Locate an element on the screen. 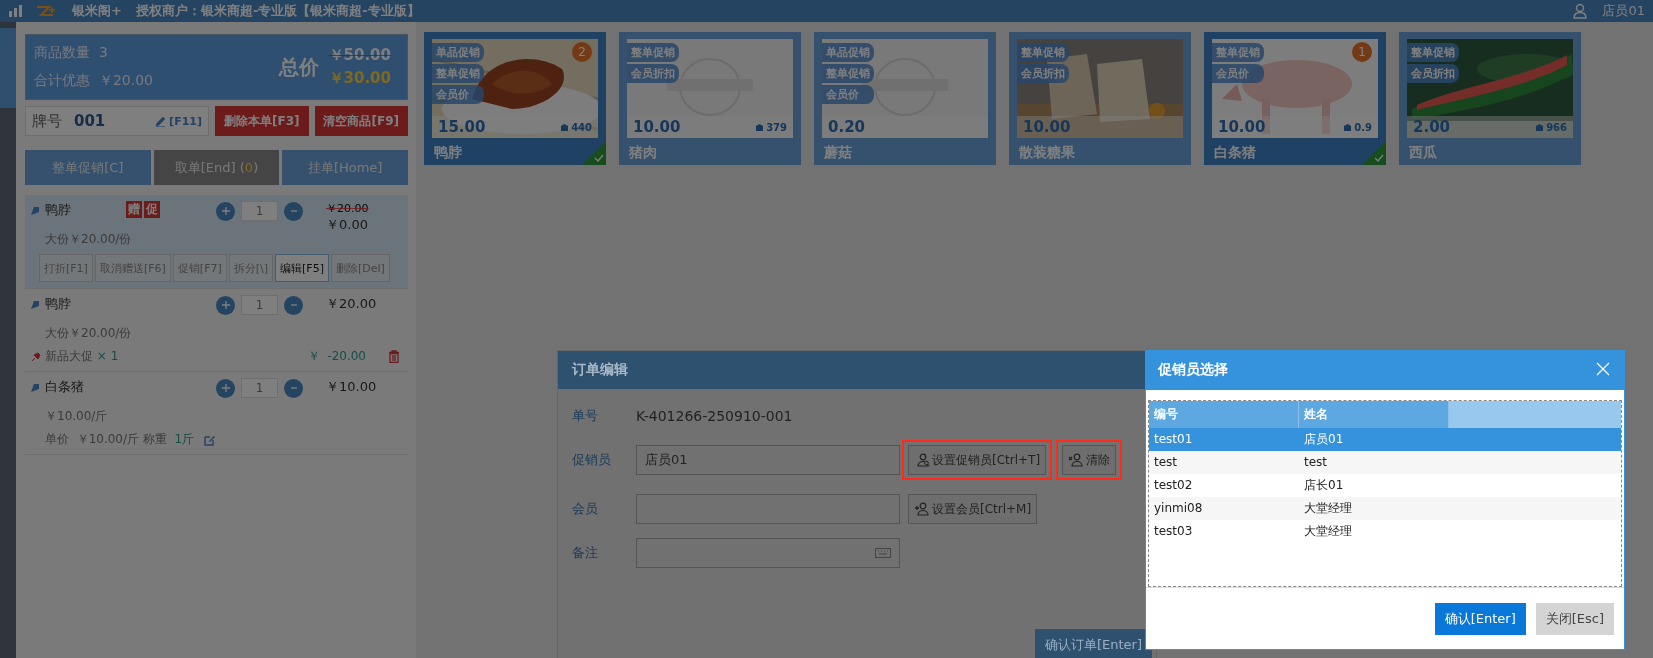  minus-icon is located at coordinates (293, 211).